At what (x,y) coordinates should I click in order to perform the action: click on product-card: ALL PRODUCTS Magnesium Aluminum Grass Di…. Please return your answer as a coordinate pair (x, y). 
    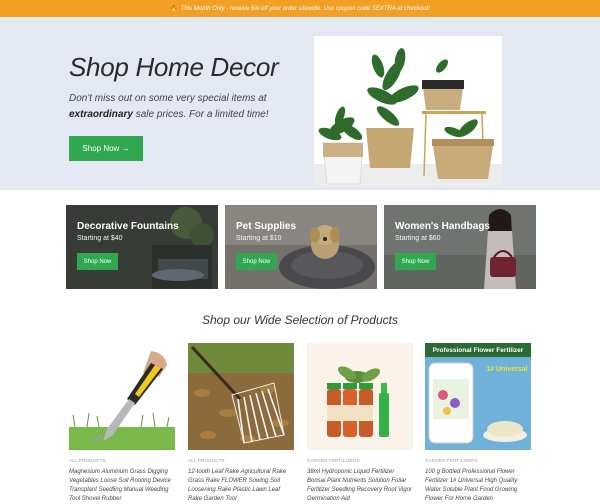
    Looking at the image, I should click on (122, 423).